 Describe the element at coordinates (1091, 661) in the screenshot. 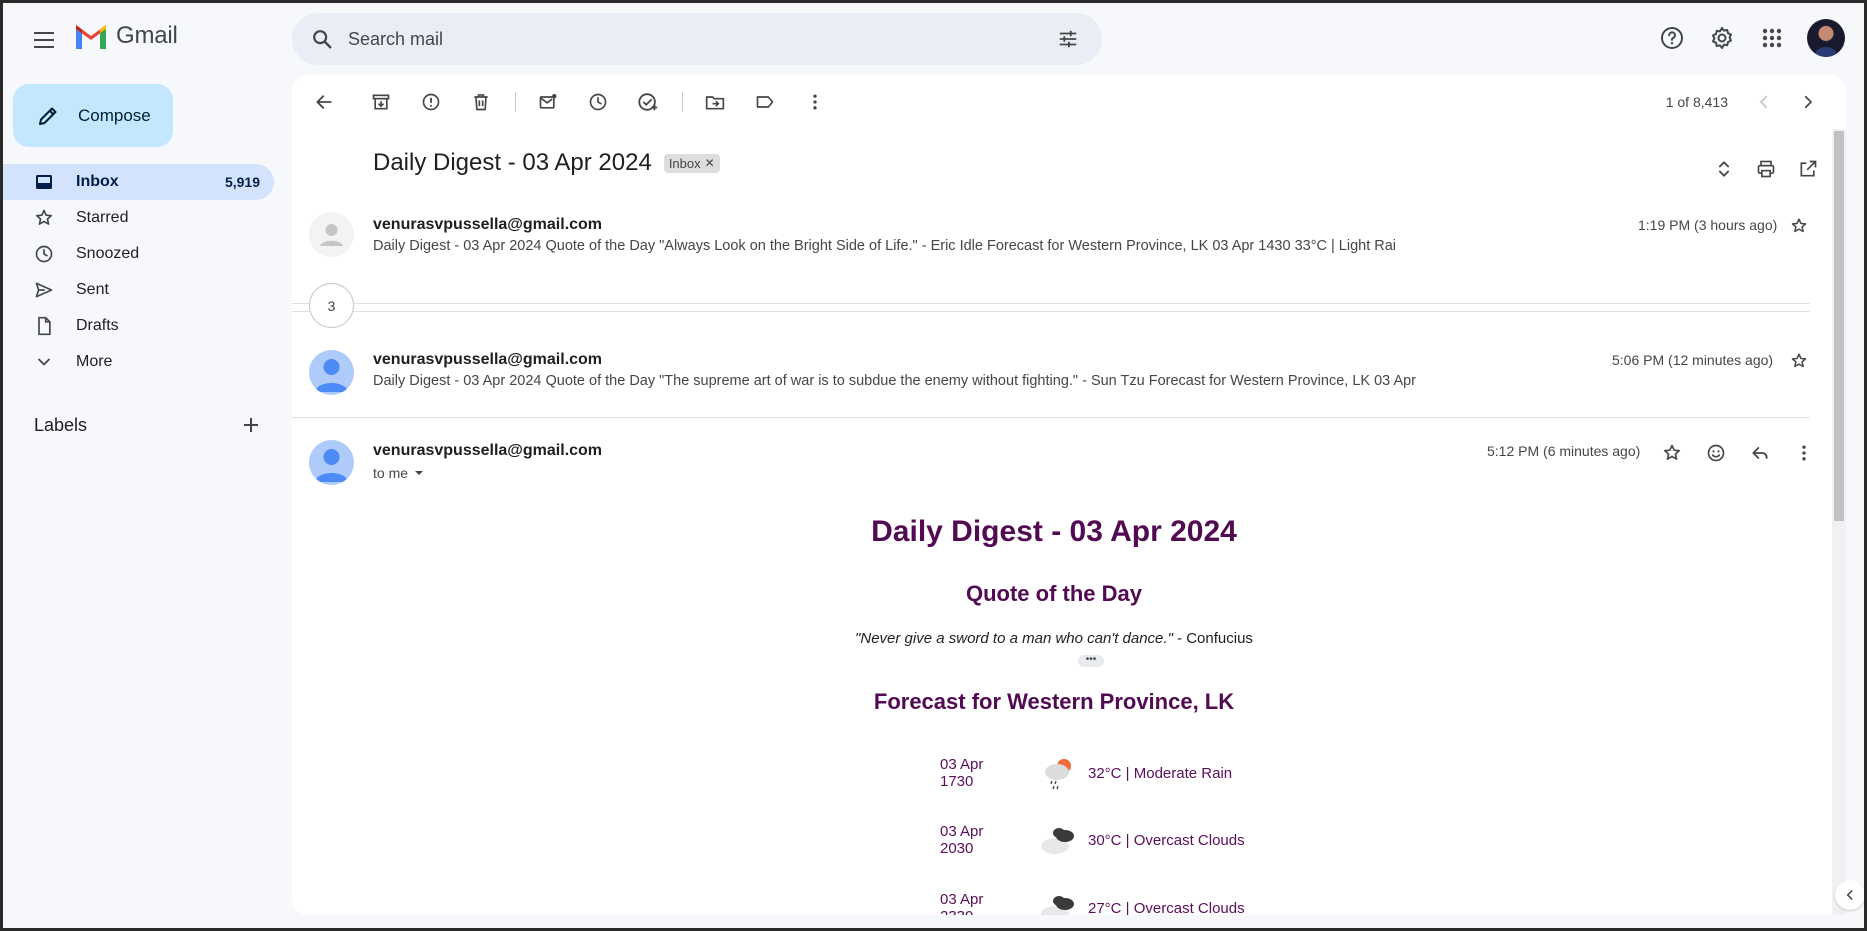

I see `show-trimmed-content-button: •••` at that location.